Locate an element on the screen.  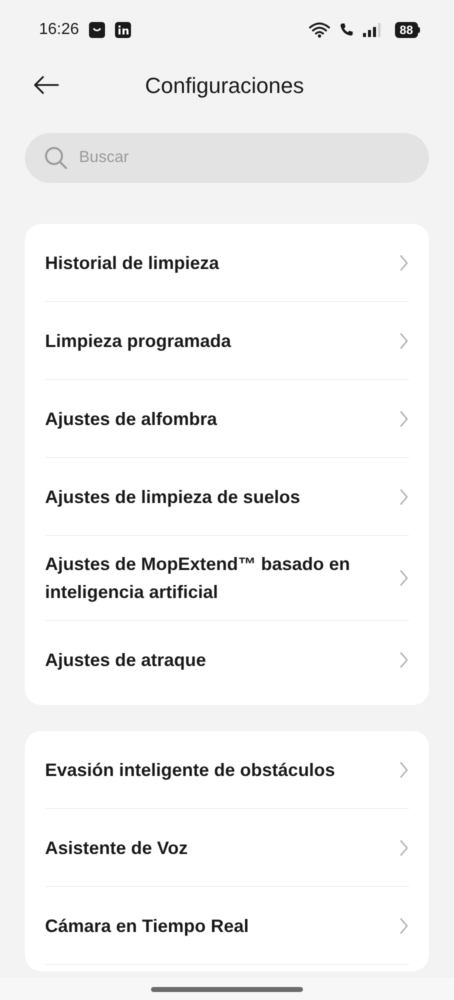
search-field: Buscar is located at coordinates (227, 158).